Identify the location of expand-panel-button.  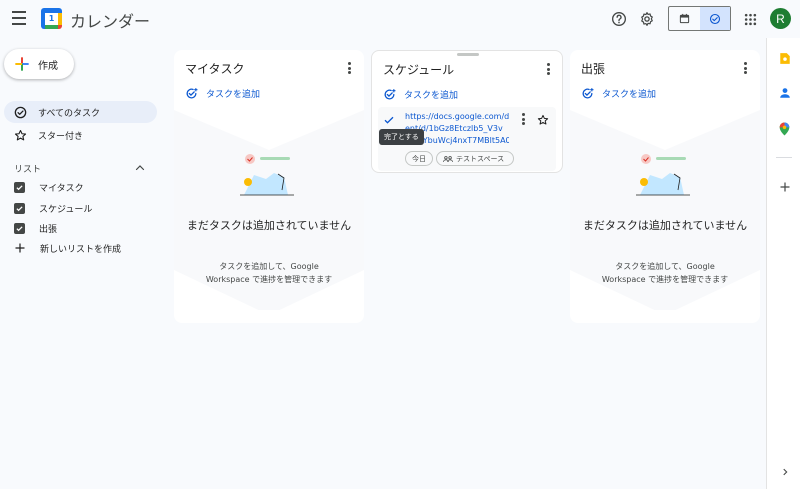
(784, 471).